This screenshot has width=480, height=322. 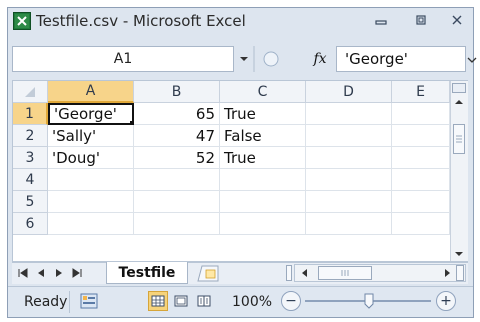 I want to click on cell-a4, so click(x=91, y=180).